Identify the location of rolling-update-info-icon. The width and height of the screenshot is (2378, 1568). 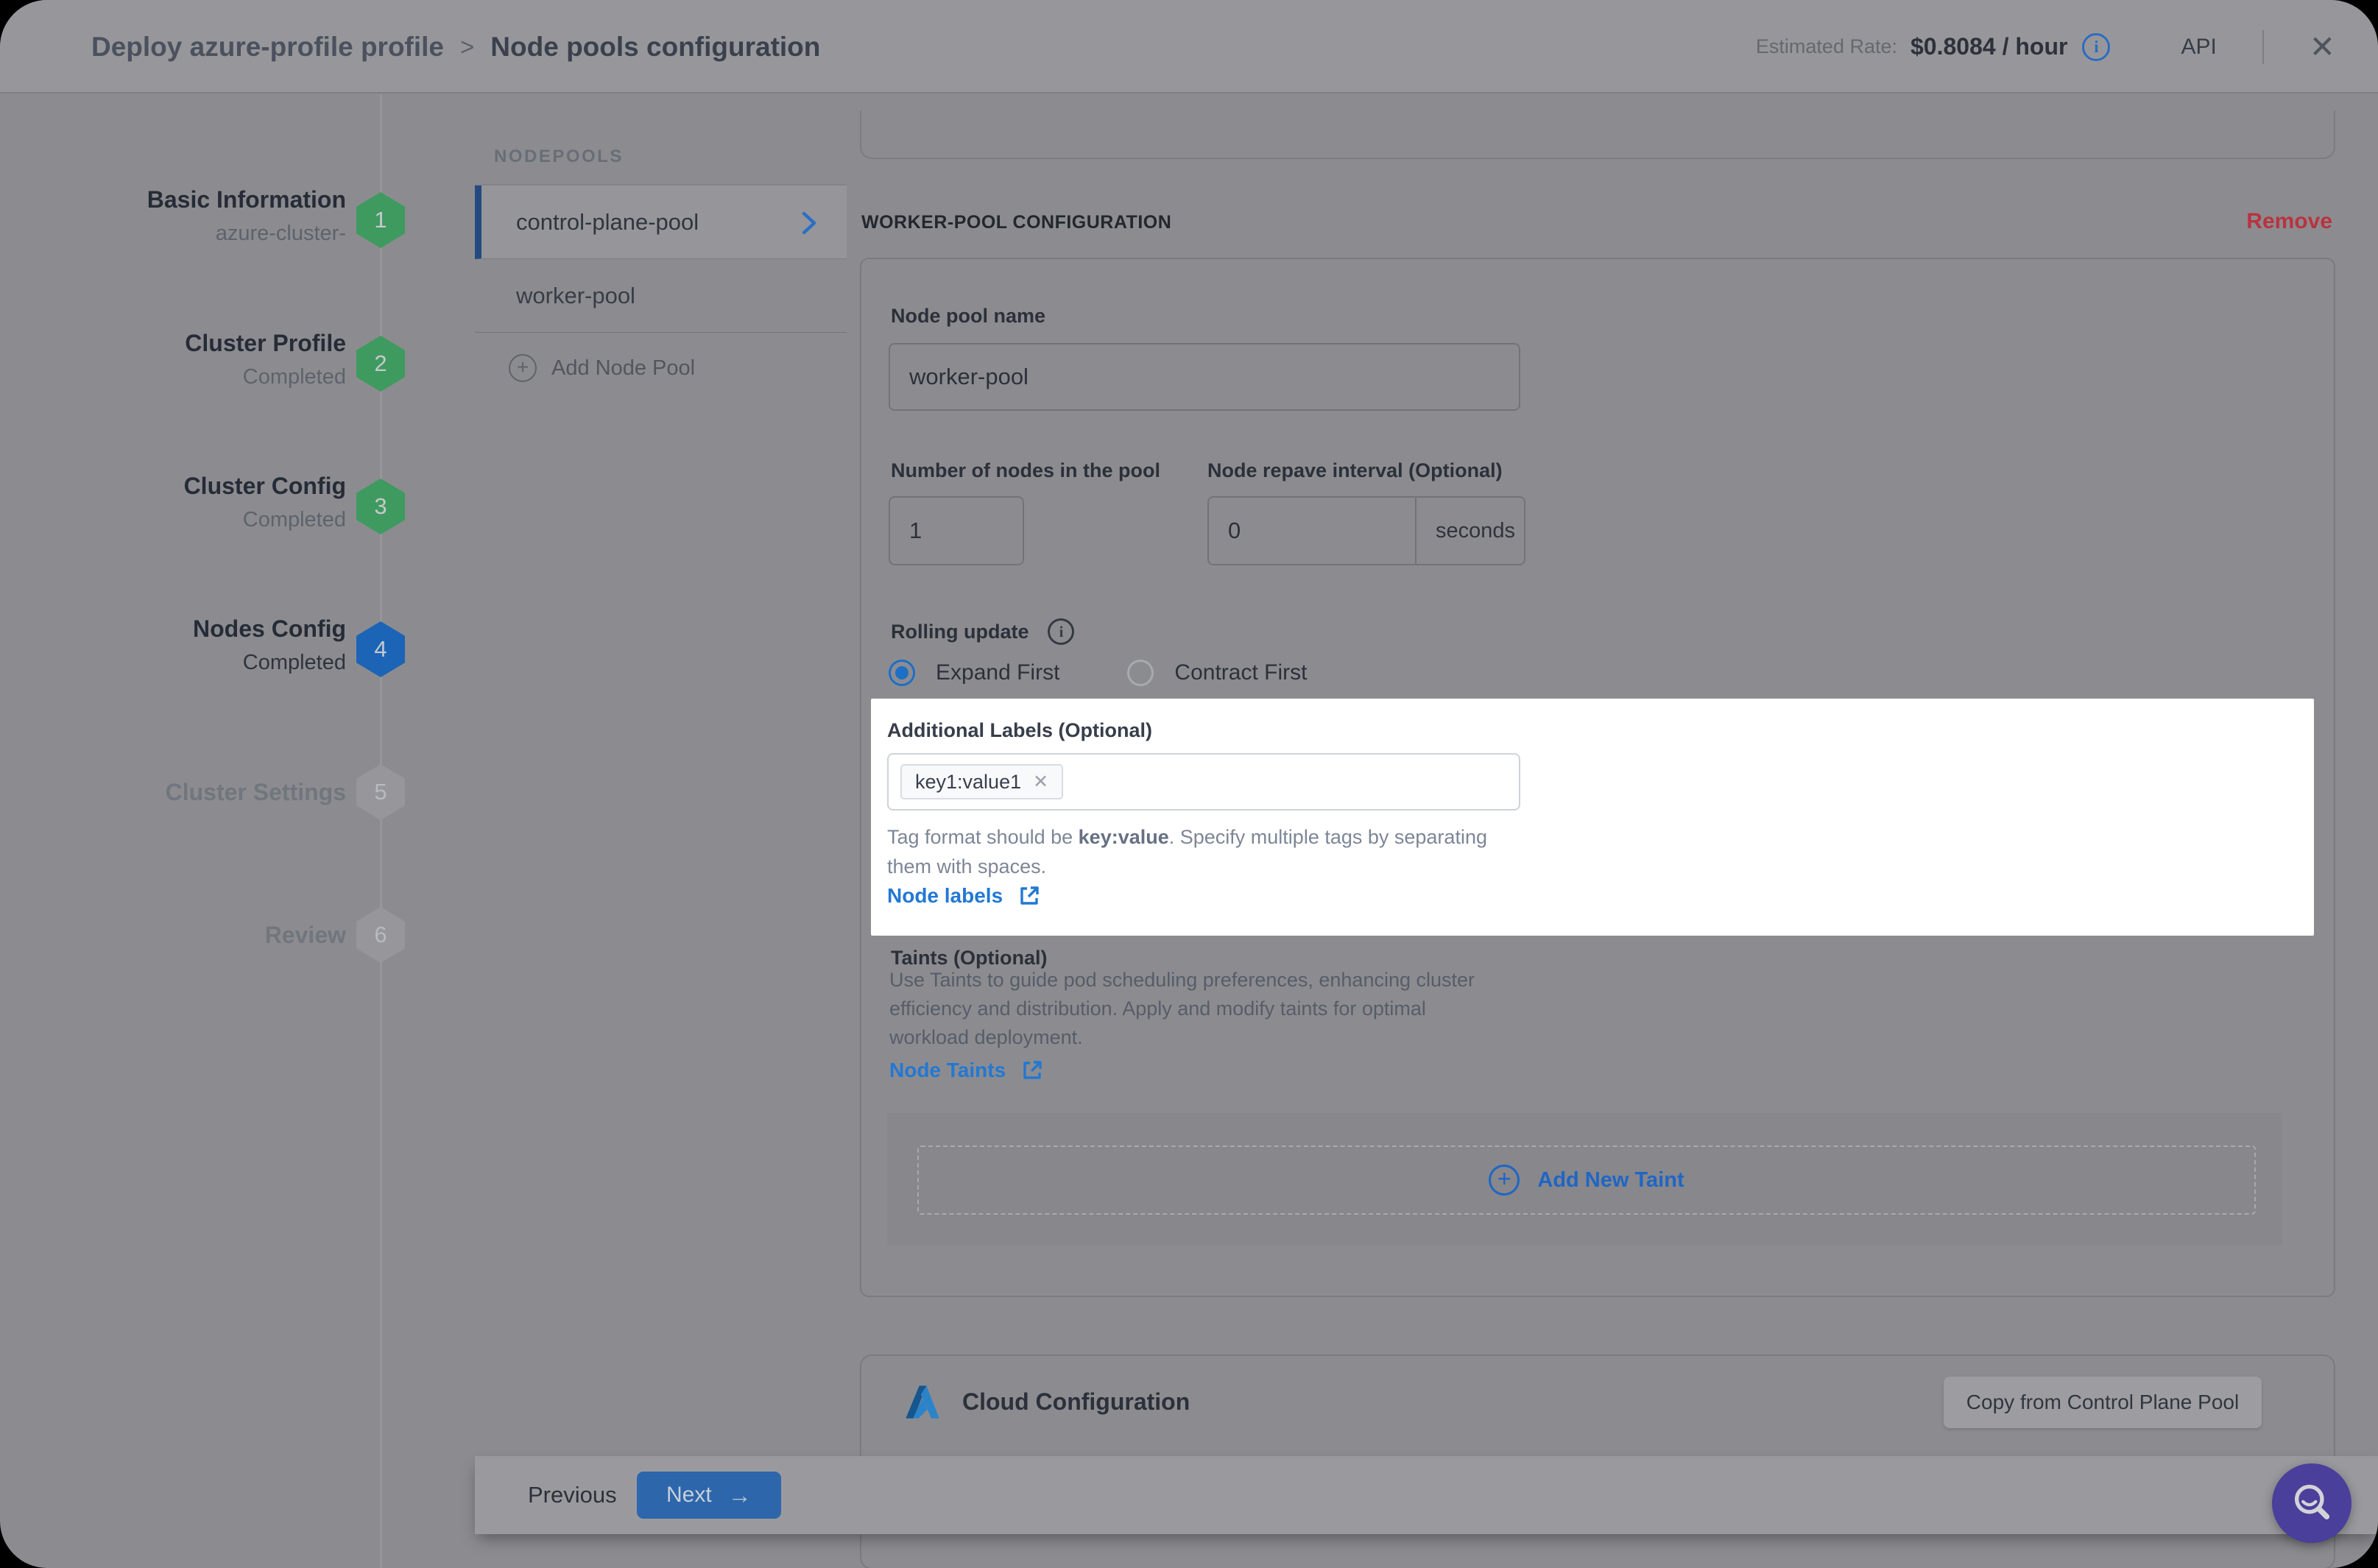
(1061, 631).